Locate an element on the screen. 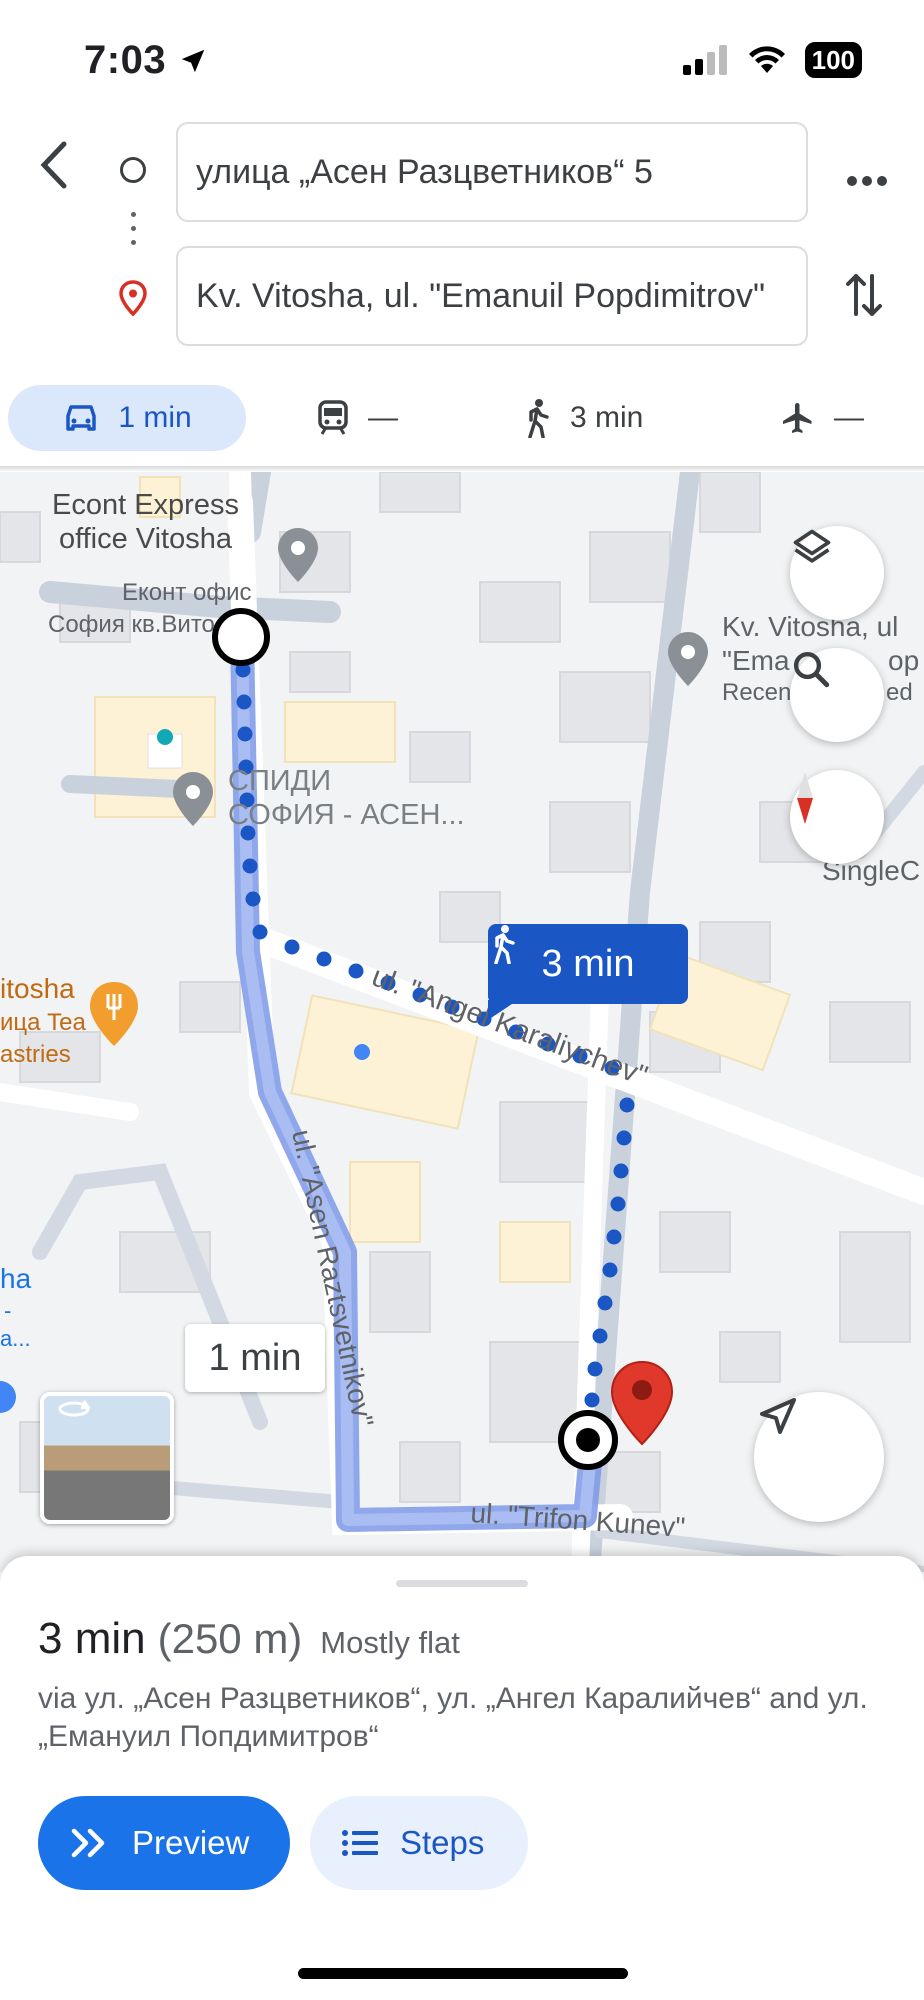  route-dots-icon is located at coordinates (133, 233).